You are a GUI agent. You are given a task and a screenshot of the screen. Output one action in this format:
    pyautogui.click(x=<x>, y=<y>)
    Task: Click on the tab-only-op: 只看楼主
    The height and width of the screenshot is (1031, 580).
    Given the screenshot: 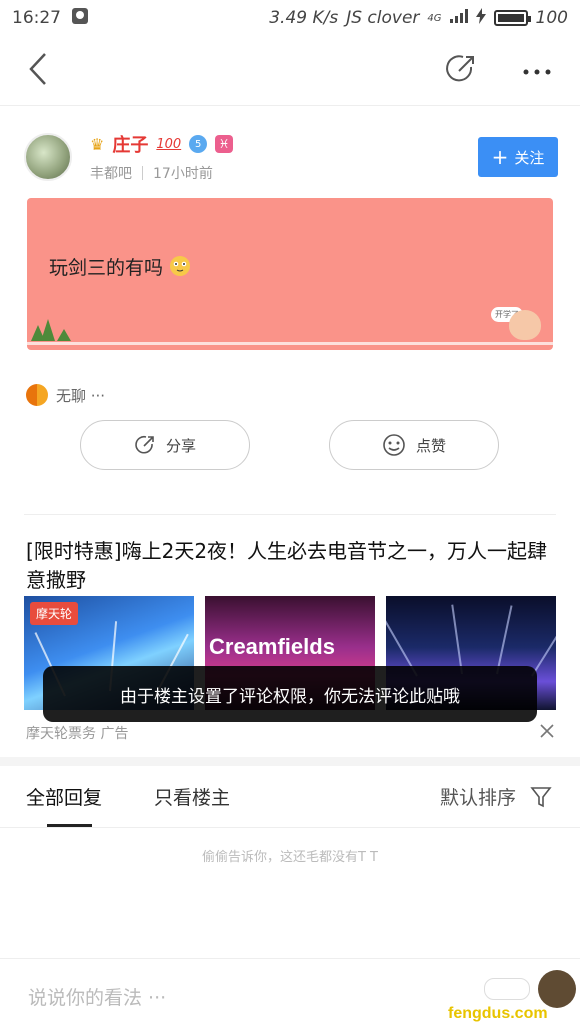 What is the action you would take?
    pyautogui.click(x=192, y=796)
    